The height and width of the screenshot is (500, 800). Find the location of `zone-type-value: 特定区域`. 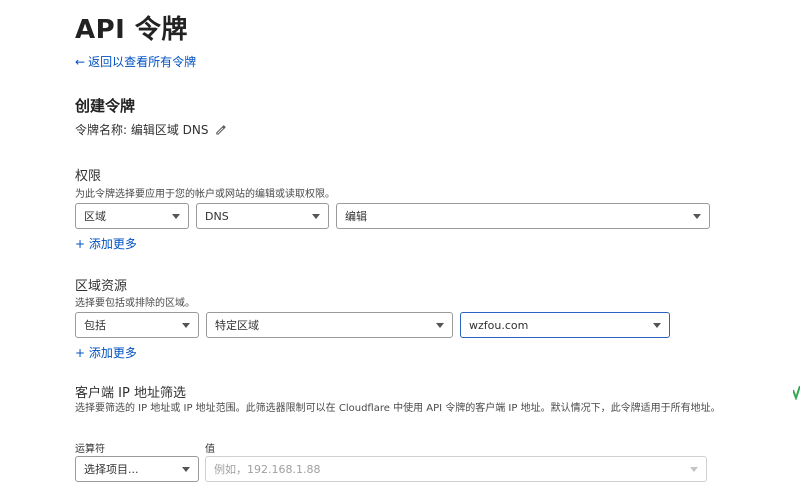

zone-type-value: 特定区域 is located at coordinates (237, 325).